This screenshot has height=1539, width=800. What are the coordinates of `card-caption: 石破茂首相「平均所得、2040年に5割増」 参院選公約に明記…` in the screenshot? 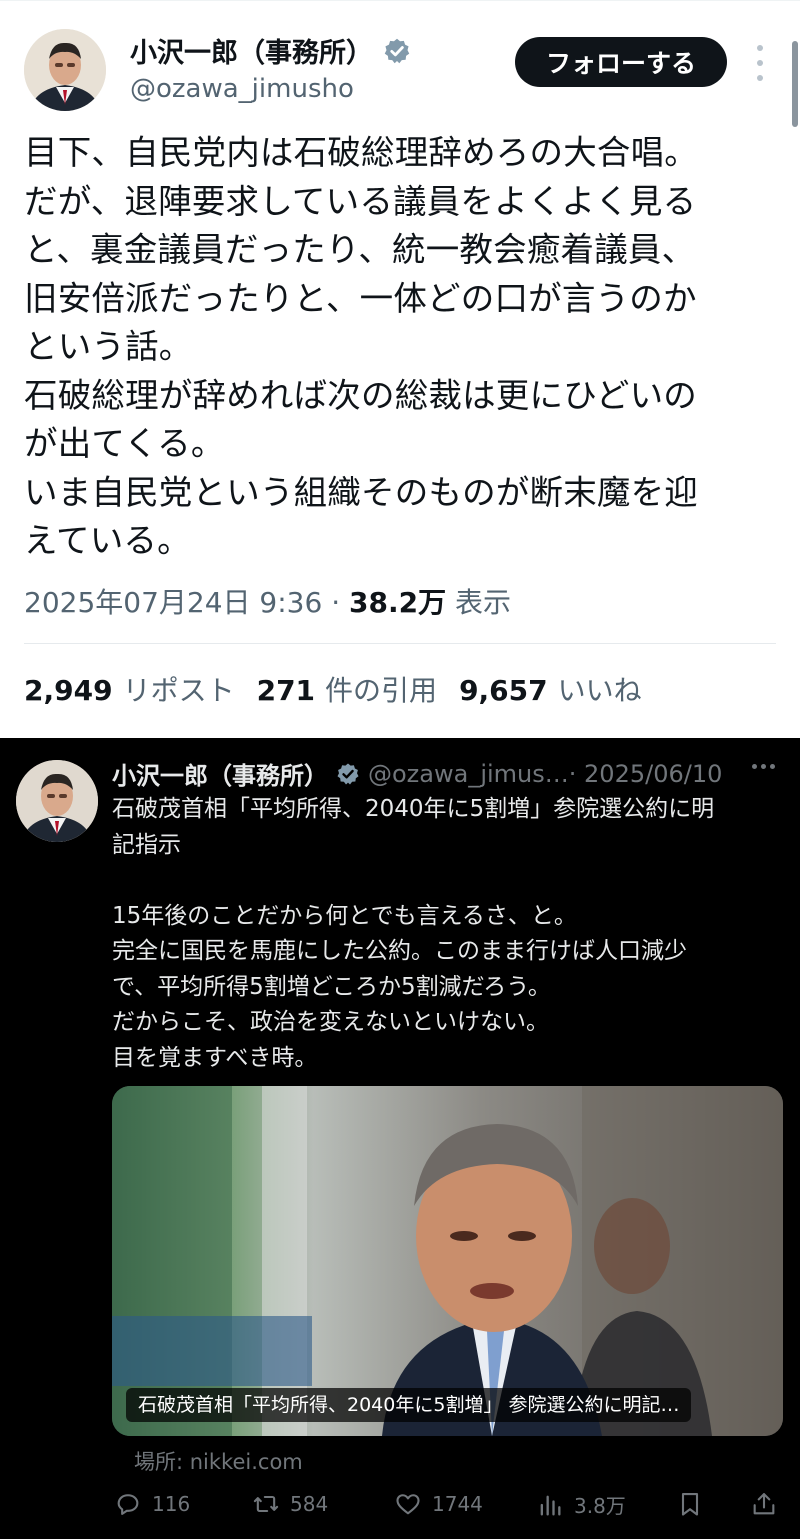 It's located at (409, 1405).